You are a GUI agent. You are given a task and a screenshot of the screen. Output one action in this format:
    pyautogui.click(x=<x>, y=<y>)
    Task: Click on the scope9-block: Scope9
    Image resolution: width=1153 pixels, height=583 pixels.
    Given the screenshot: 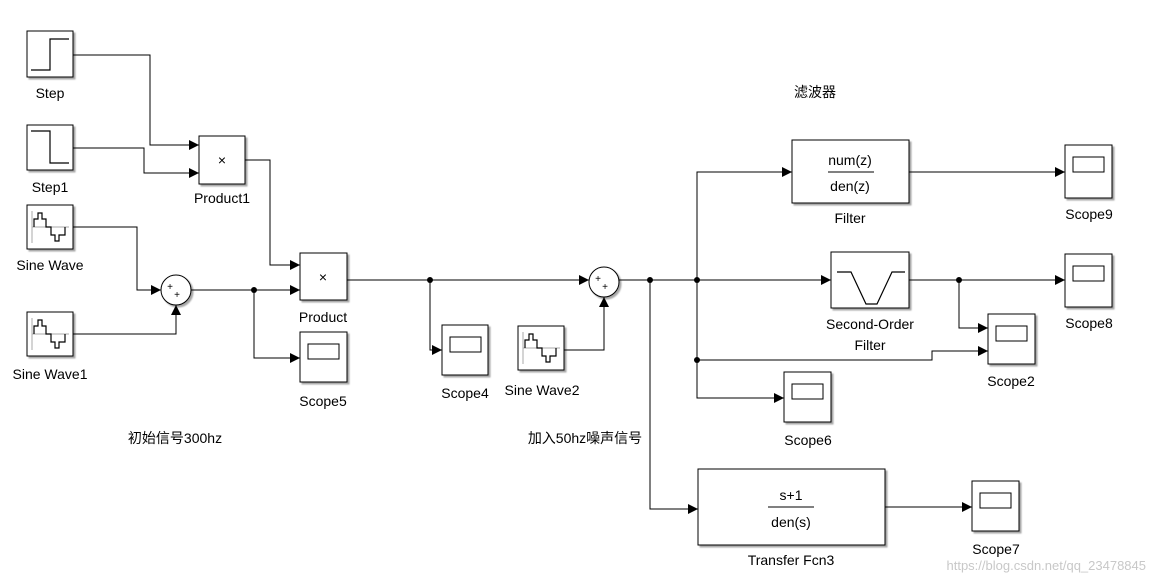 What is the action you would take?
    pyautogui.click(x=1088, y=183)
    